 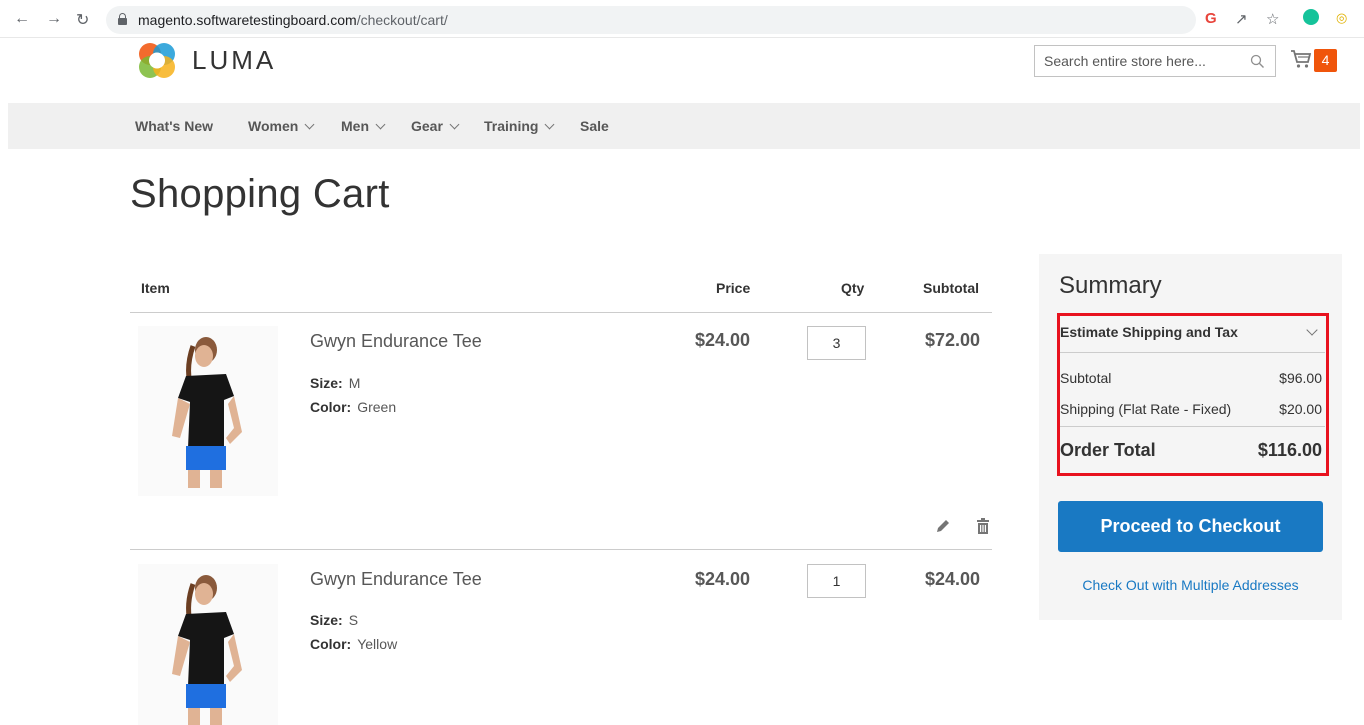 What do you see at coordinates (684, 126) in the screenshot?
I see `main-navigation: What's New Women Men Gear Training Sale` at bounding box center [684, 126].